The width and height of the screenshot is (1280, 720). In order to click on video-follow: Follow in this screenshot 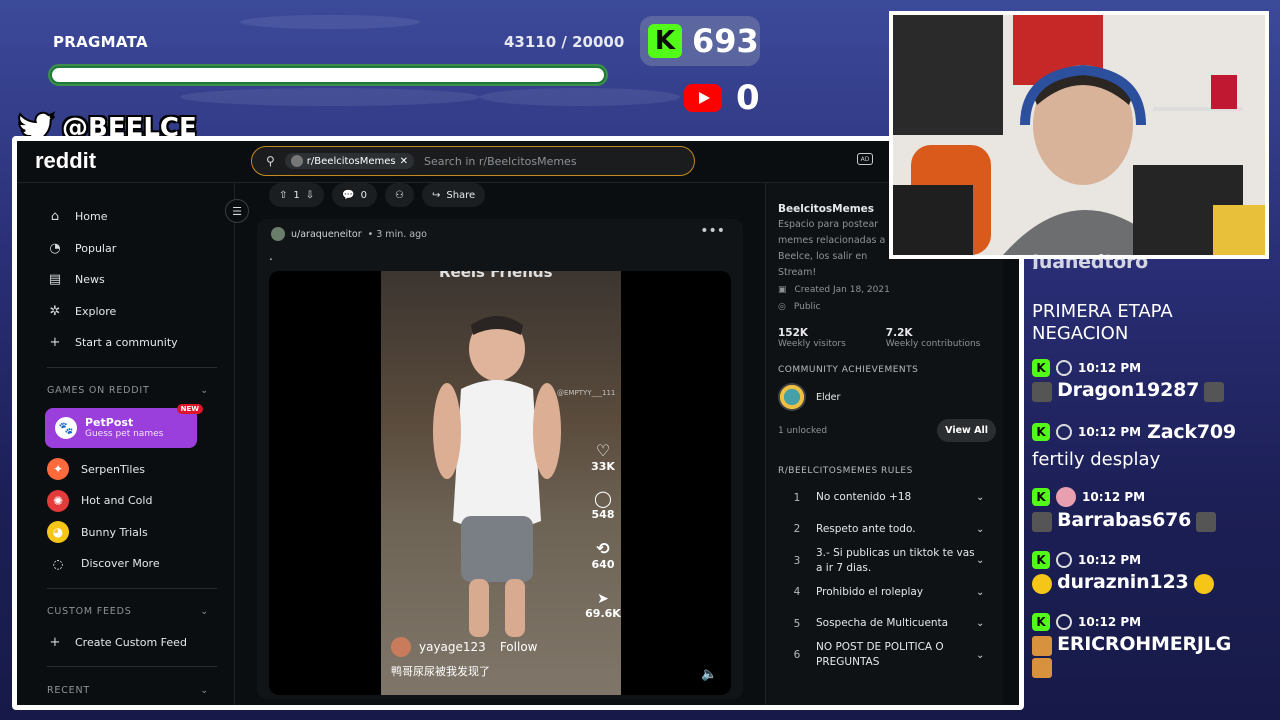, I will do `click(518, 647)`.